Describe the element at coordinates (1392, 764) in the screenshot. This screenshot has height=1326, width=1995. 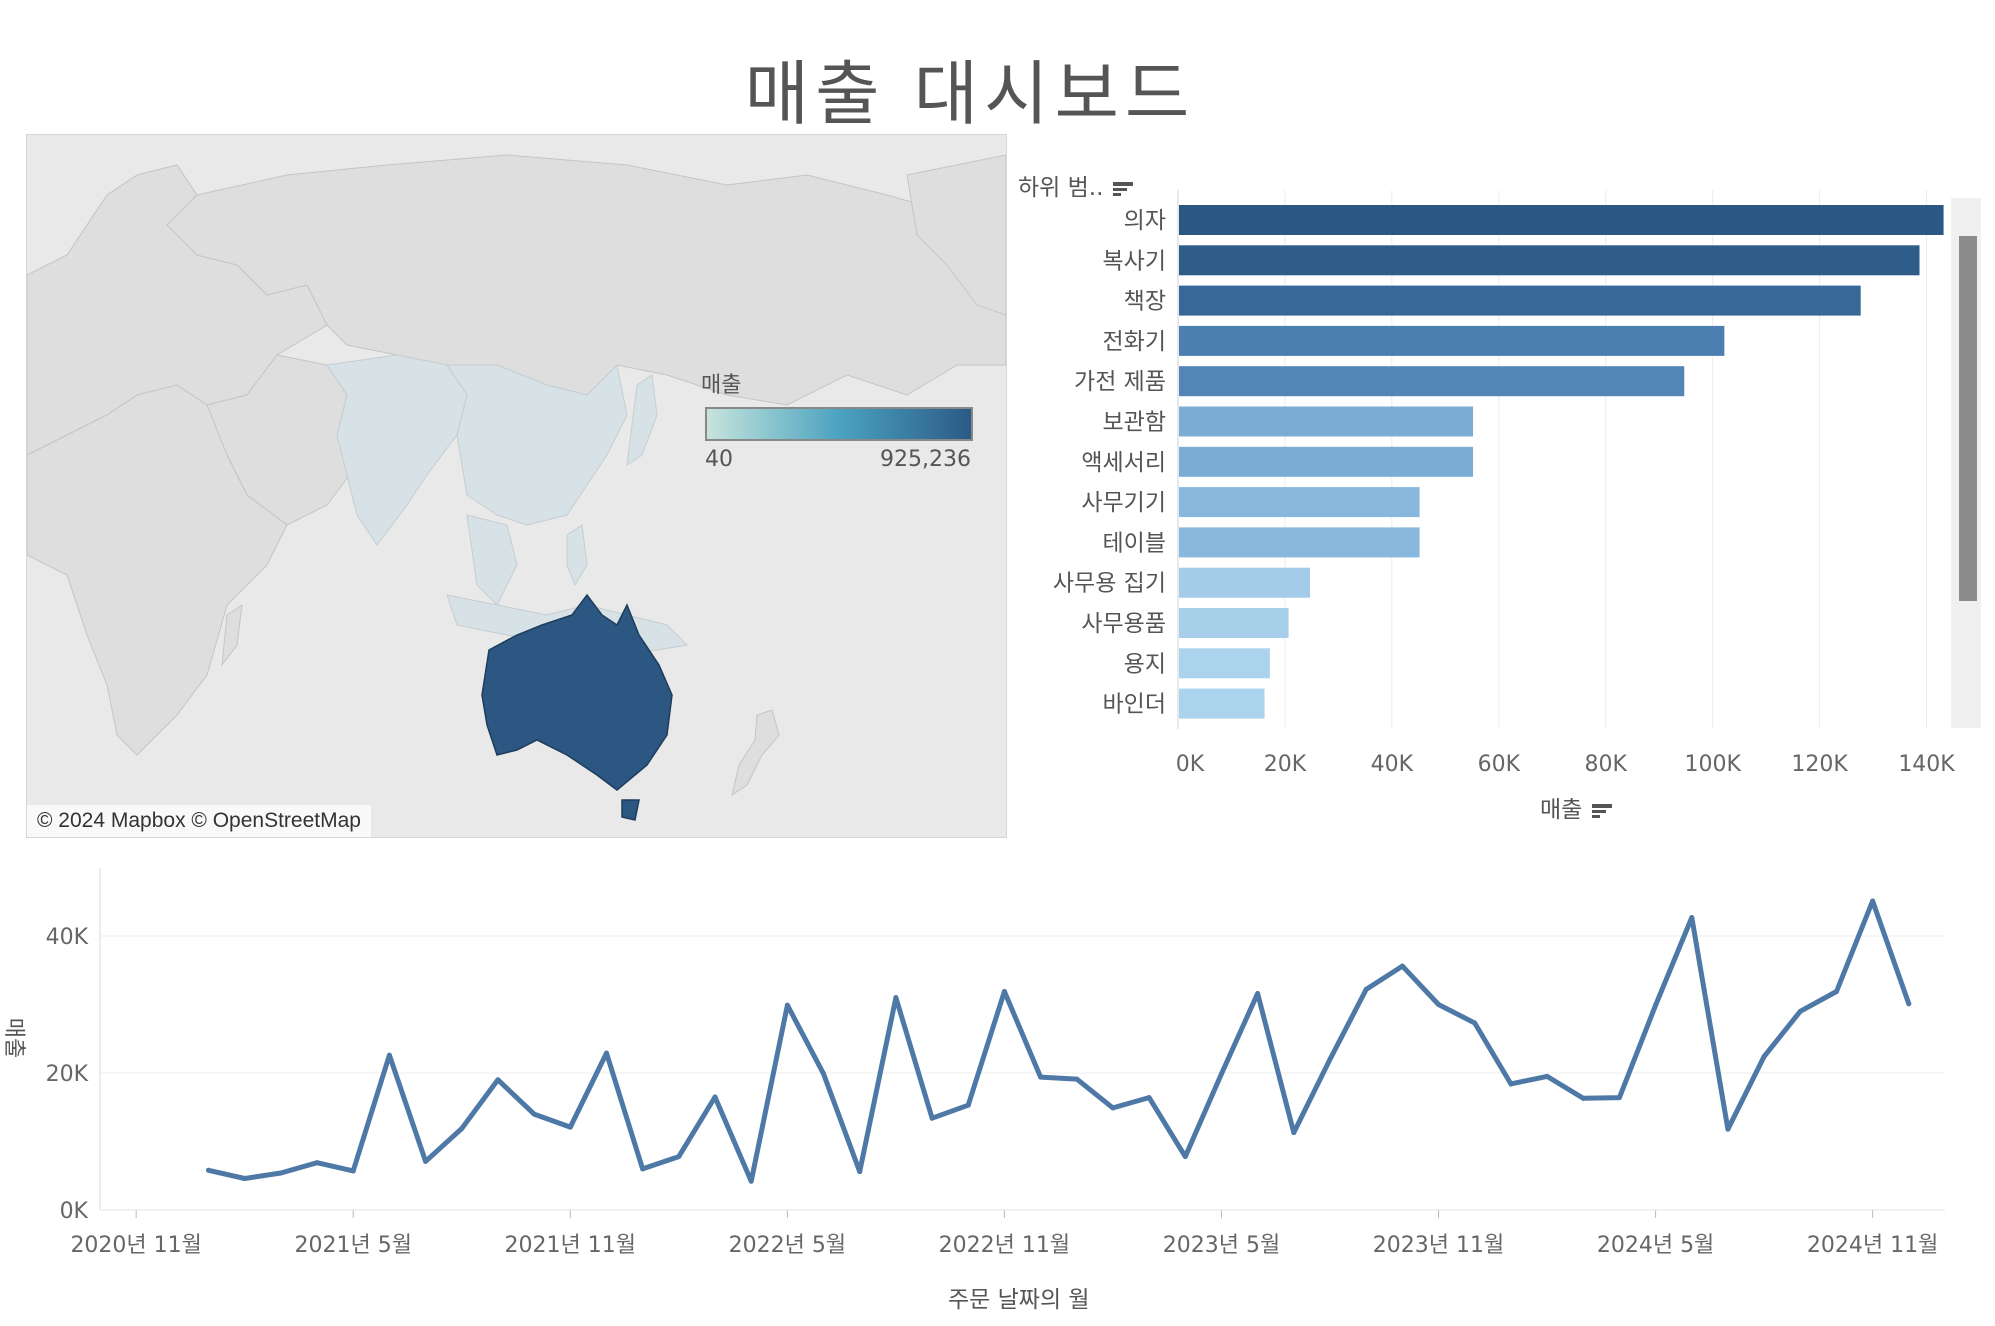
I see `bar-x-tick-label: 40K` at that location.